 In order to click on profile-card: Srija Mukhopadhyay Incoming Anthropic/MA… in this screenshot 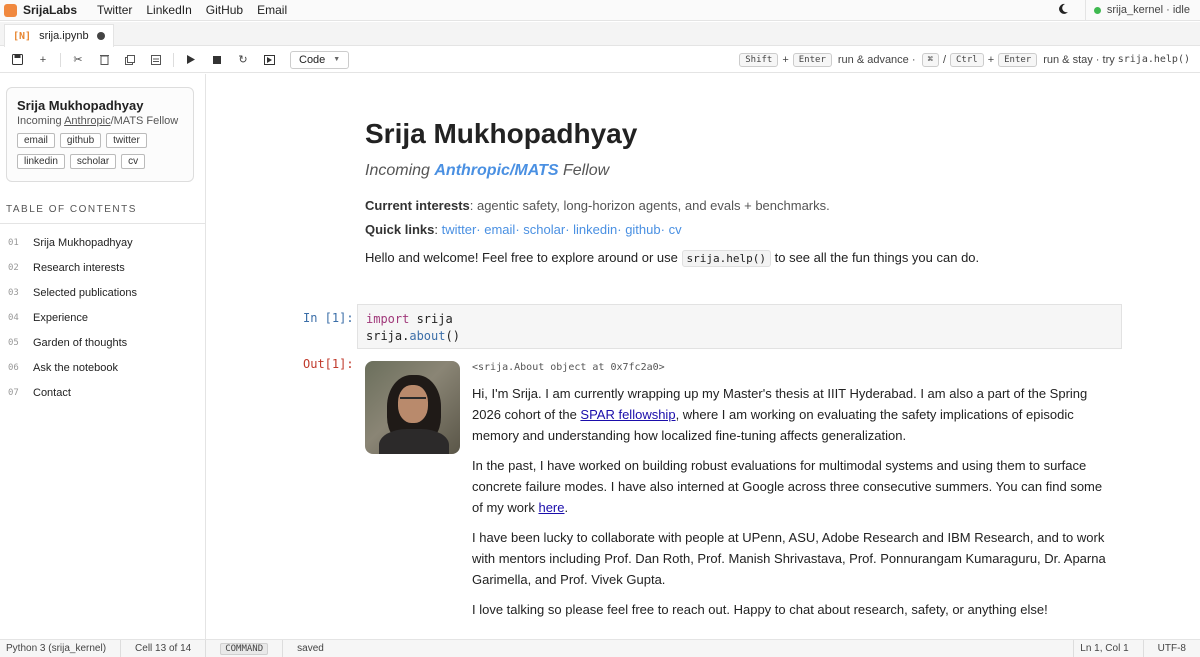, I will do `click(100, 134)`.